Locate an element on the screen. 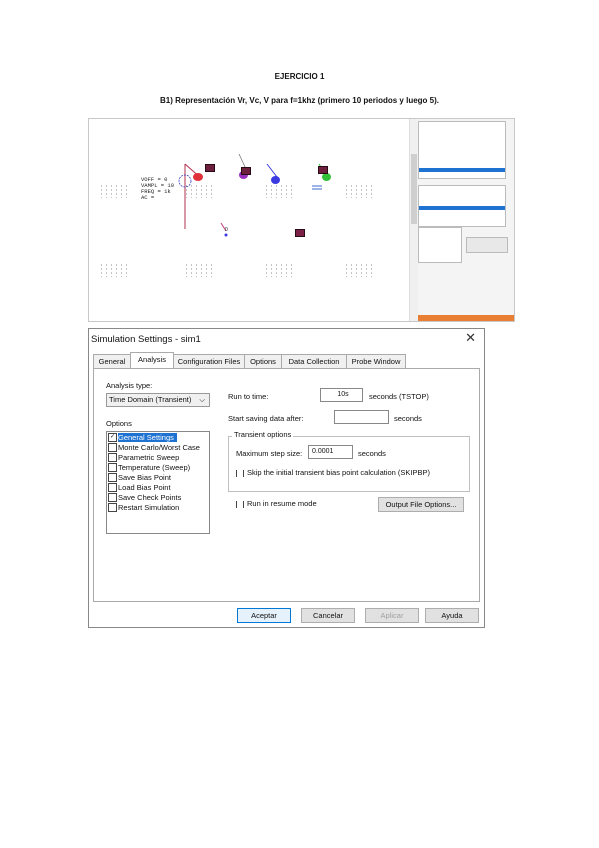  ground-label: 0 is located at coordinates (226, 230).